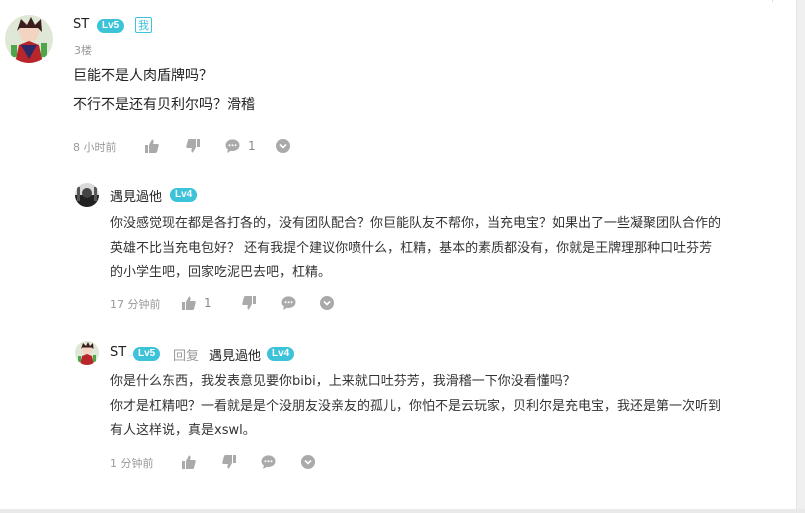 This screenshot has height=513, width=805. What do you see at coordinates (95, 147) in the screenshot?
I see `comment-time: 8 小时前` at bounding box center [95, 147].